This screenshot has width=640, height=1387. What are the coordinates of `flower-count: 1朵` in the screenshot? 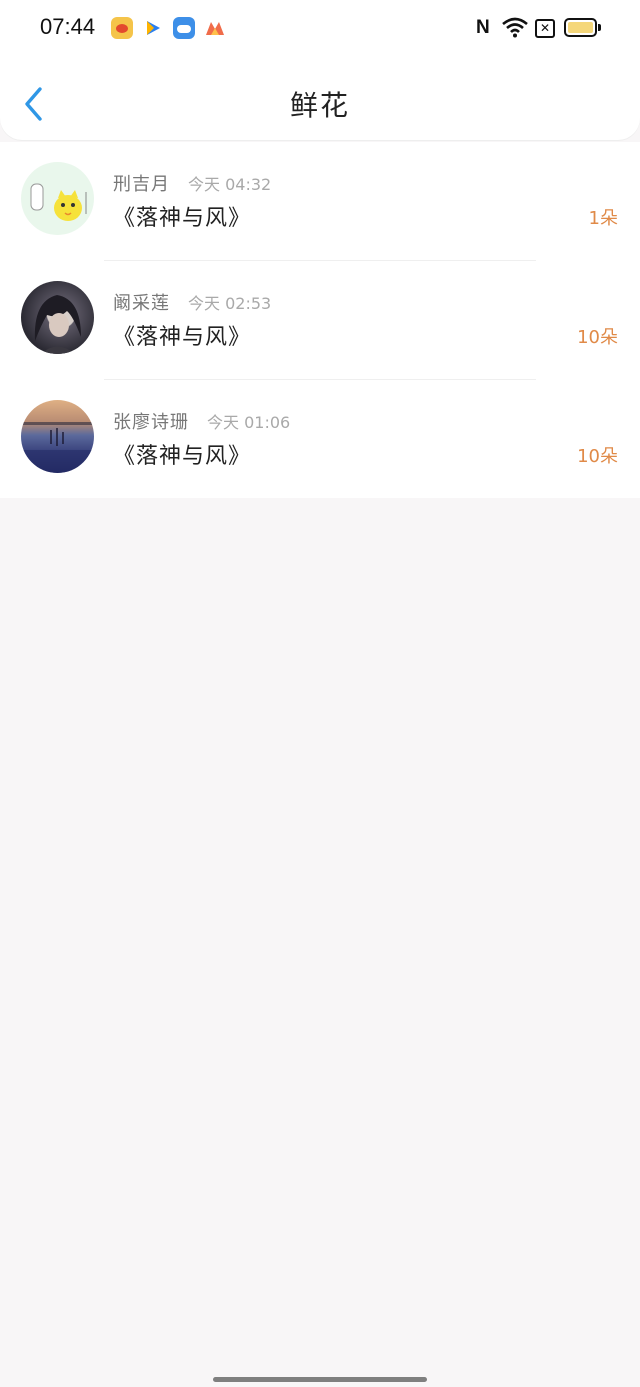 It's located at (603, 218).